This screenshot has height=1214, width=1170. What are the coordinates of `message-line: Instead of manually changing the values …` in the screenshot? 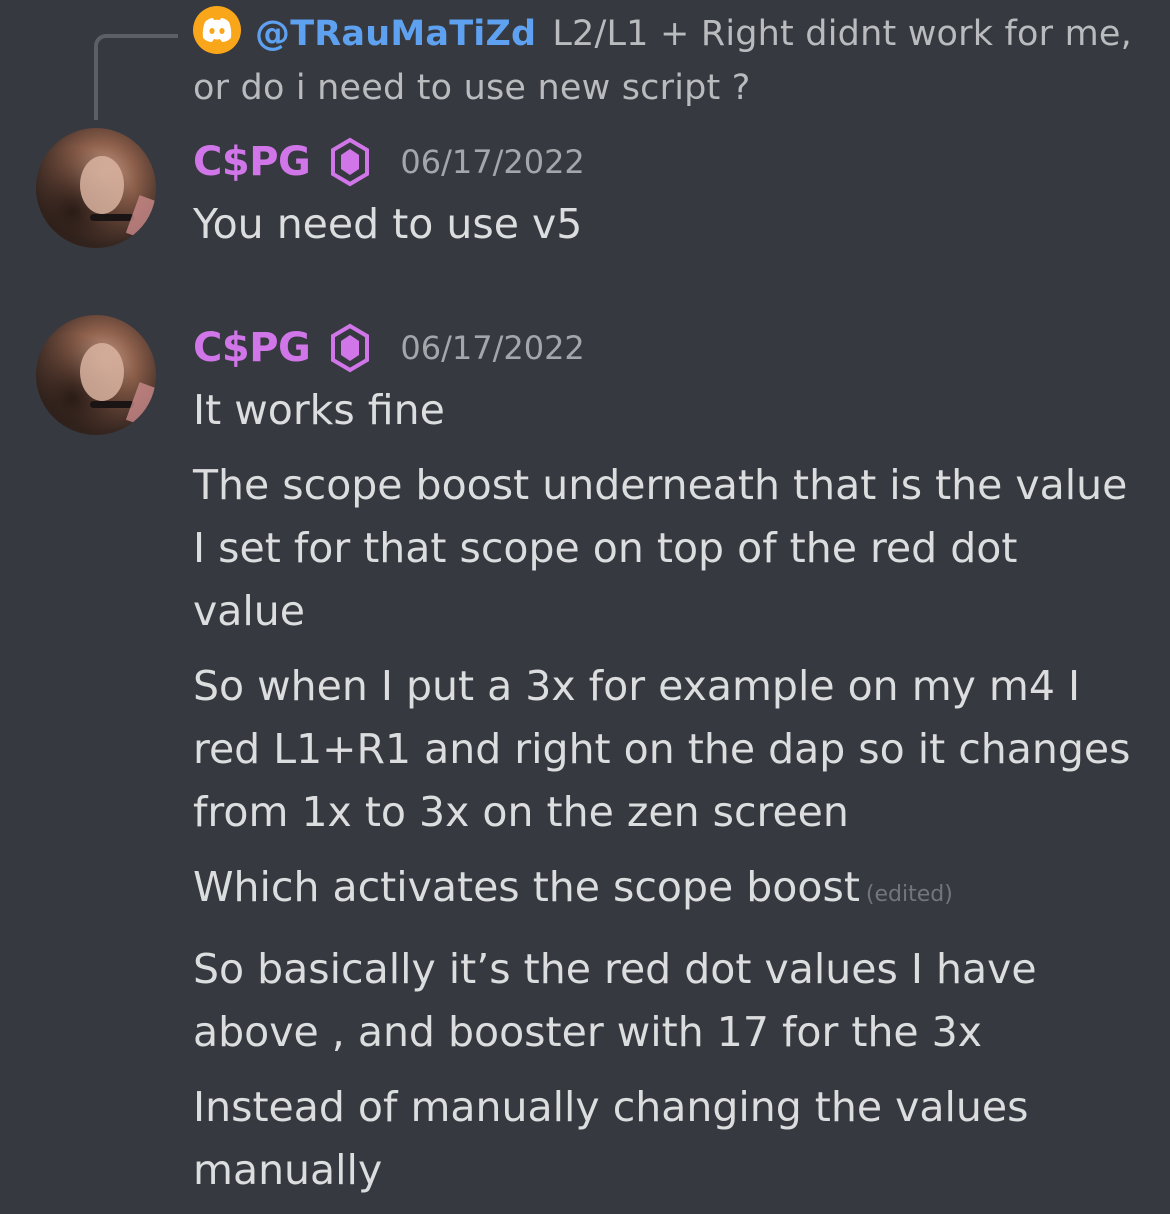 It's located at (611, 1138).